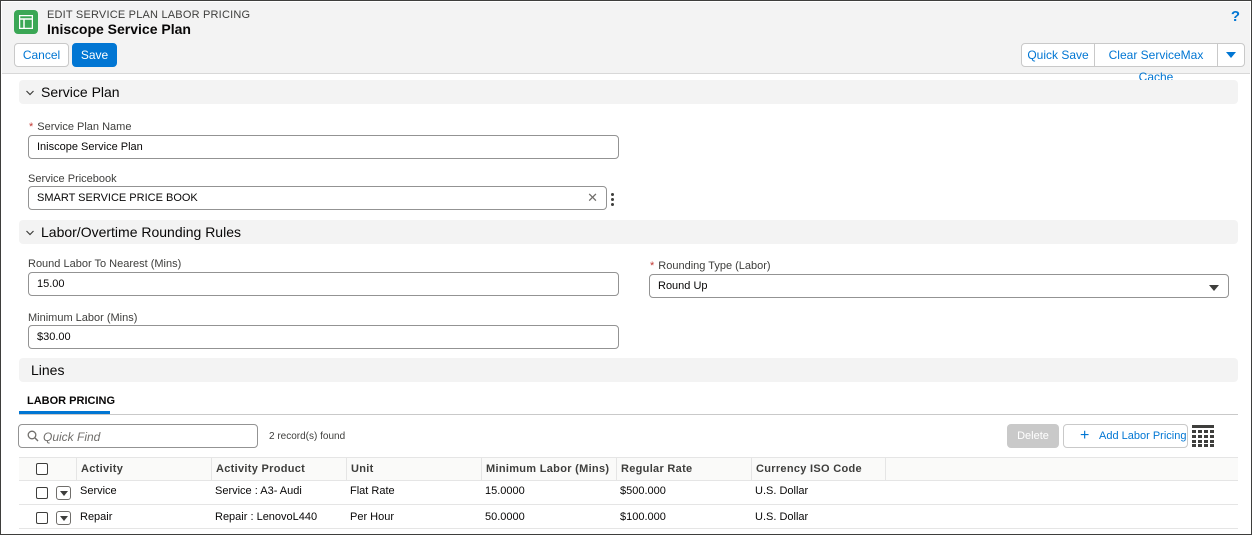 Image resolution: width=1252 pixels, height=535 pixels. Describe the element at coordinates (72, 437) in the screenshot. I see `search-placeholder: Quick Find` at that location.